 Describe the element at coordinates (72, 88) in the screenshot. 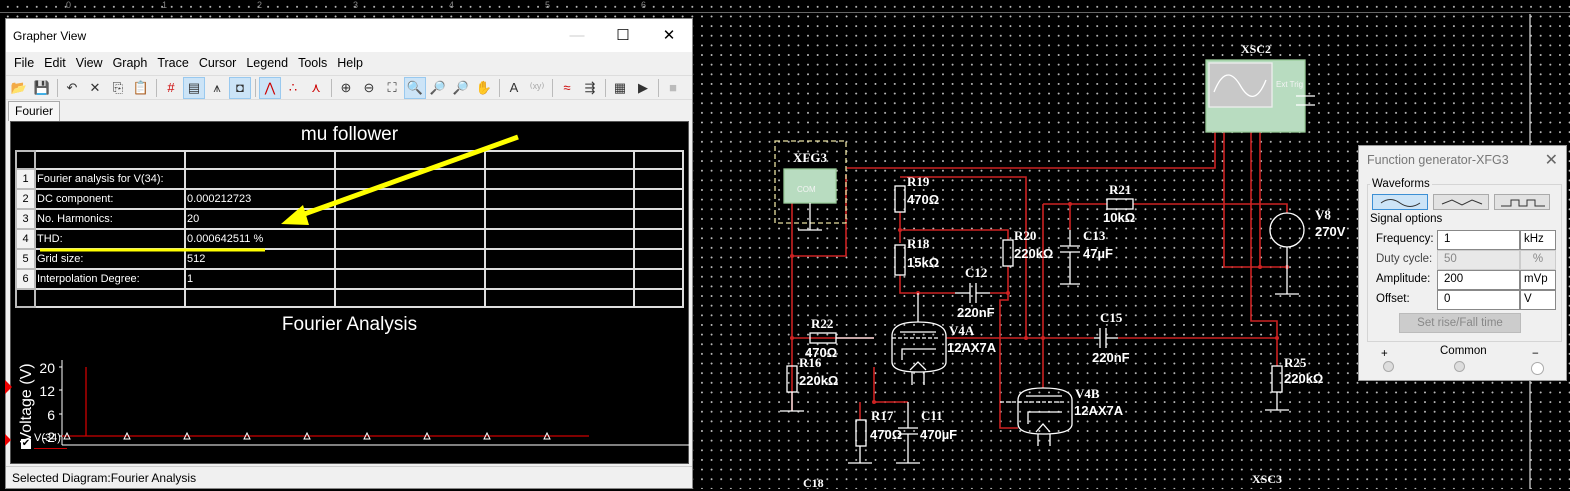

I see `undo-icon: ↶` at that location.